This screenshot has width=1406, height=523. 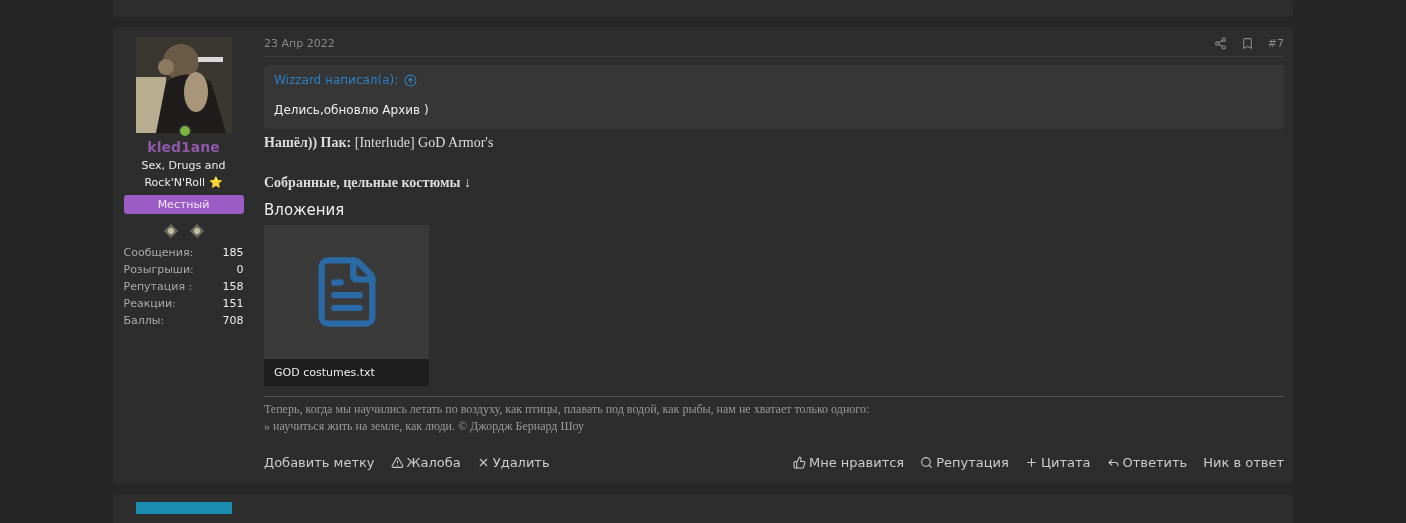 What do you see at coordinates (927, 462) in the screenshot?
I see `search-icon` at bounding box center [927, 462].